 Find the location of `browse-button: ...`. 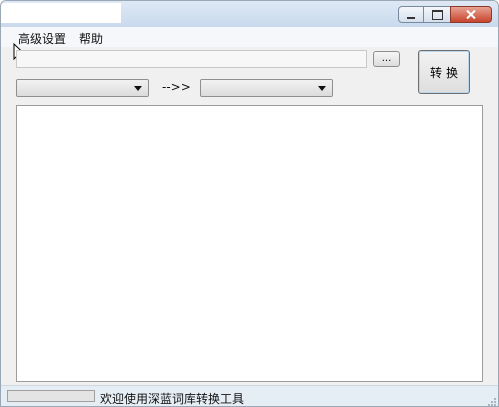

browse-button: ... is located at coordinates (386, 59).